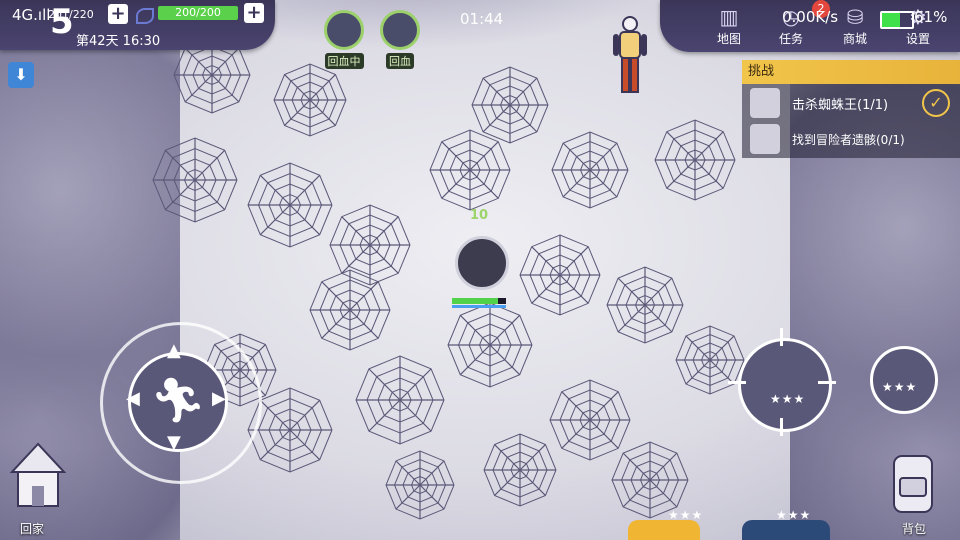 The image size is (960, 540). What do you see at coordinates (219, 398) in the screenshot?
I see `arrow-right-icon: ▶` at bounding box center [219, 398].